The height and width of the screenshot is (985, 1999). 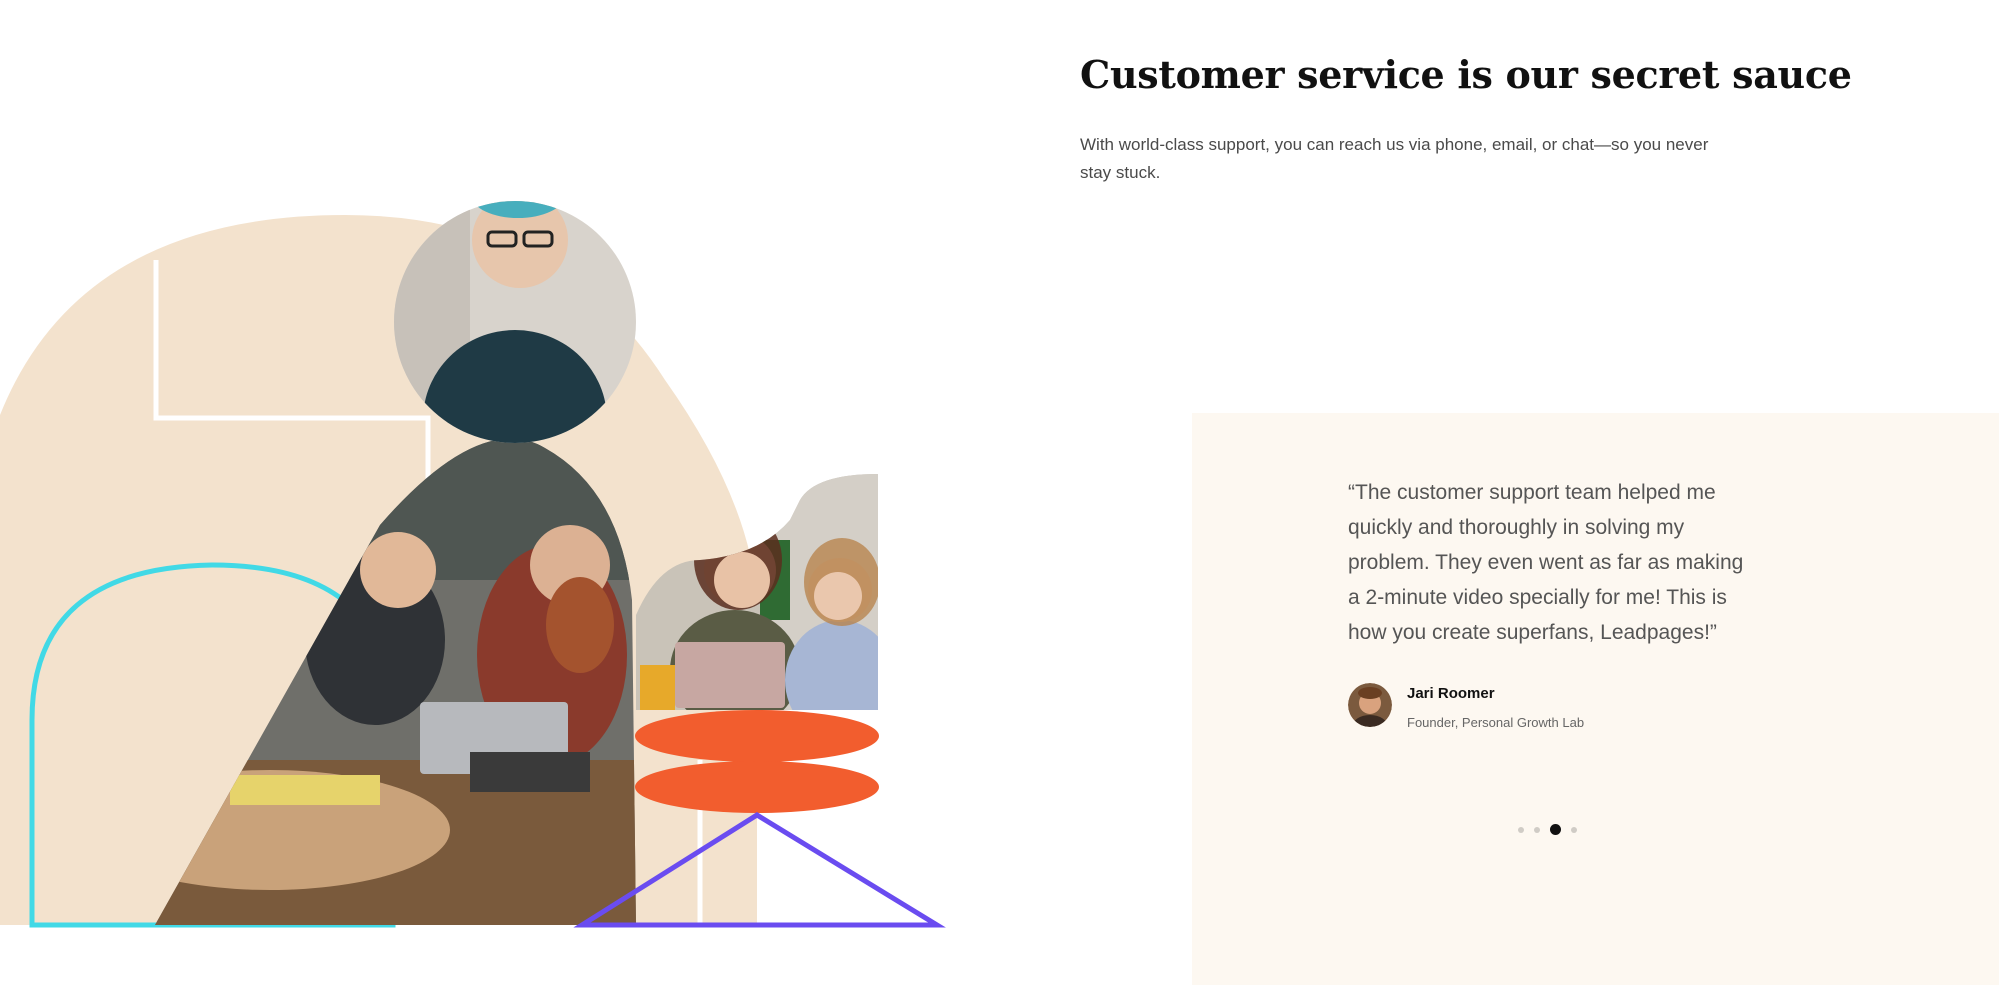 I want to click on author-name: Jari Roomer, so click(x=1451, y=693).